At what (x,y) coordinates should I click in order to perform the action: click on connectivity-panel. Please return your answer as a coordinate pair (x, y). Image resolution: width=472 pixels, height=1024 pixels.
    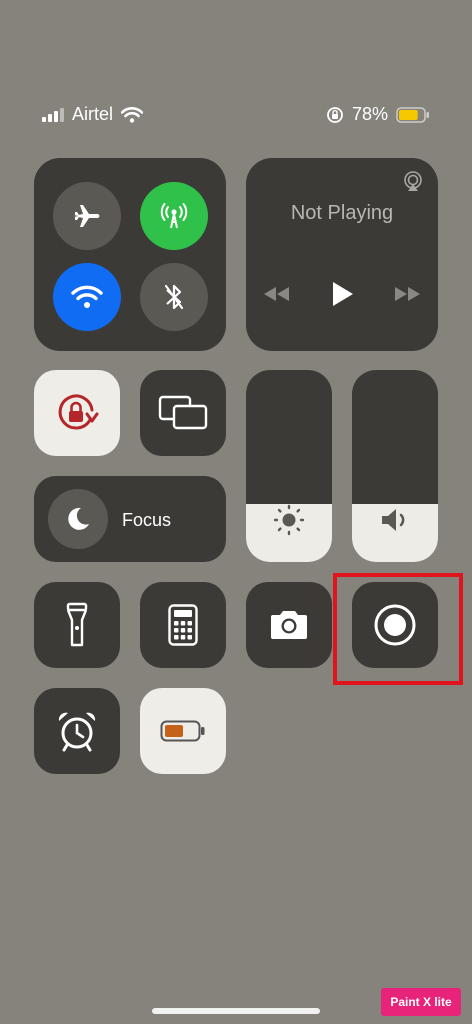
    Looking at the image, I should click on (130, 254).